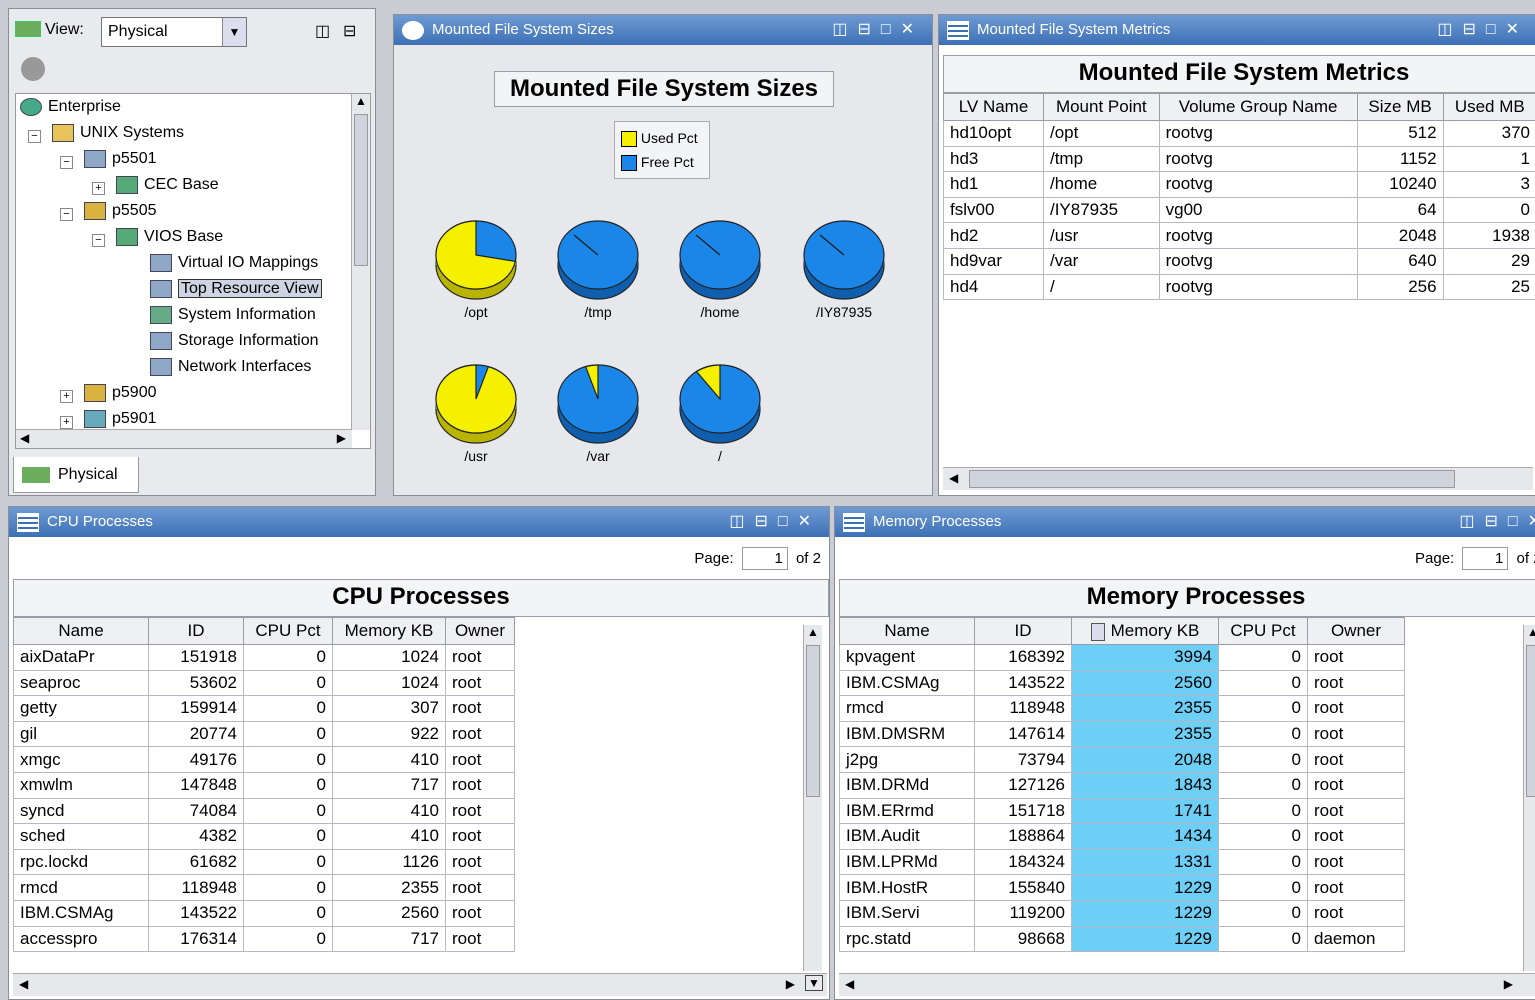  What do you see at coordinates (264, 913) in the screenshot?
I see `table-row: IBM.CSMAg 143522 0 2560 root` at bounding box center [264, 913].